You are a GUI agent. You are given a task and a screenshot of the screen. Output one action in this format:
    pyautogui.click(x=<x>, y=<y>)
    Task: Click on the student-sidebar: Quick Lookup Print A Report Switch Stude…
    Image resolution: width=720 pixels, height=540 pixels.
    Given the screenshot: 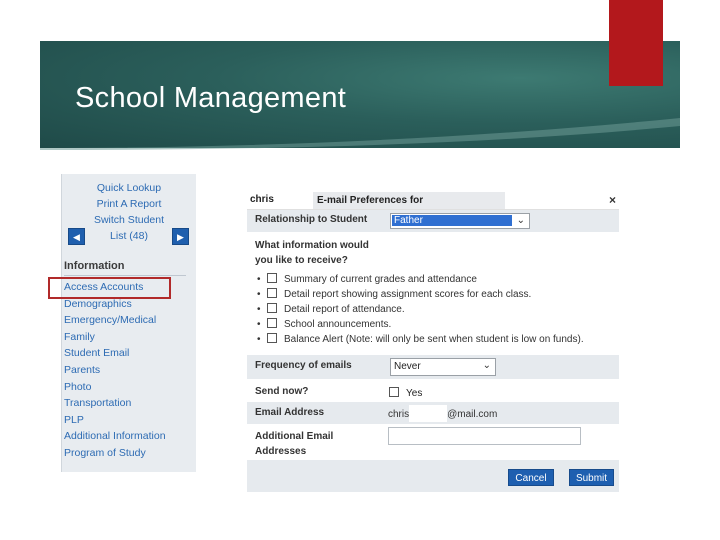 What is the action you would take?
    pyautogui.click(x=128, y=323)
    